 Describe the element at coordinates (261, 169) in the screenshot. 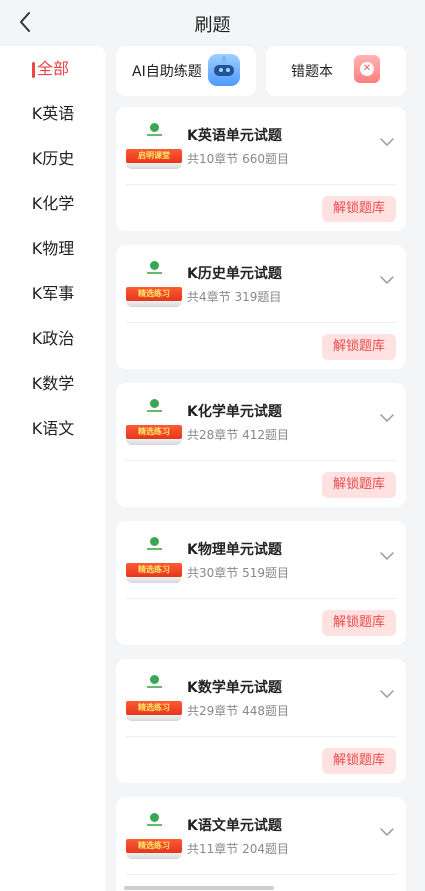

I see `course-card: 启明课堂 K英语单元试题 共10章节 660题目 解锁题库` at that location.